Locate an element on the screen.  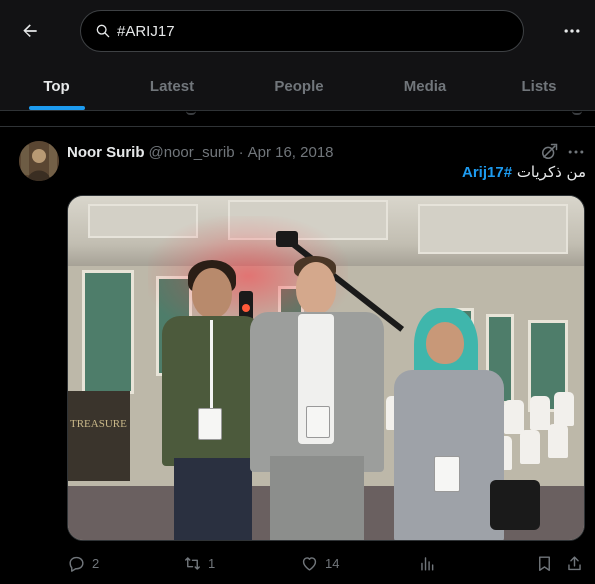
previous-tweet-actions-remnant is located at coordinates (297, 118).